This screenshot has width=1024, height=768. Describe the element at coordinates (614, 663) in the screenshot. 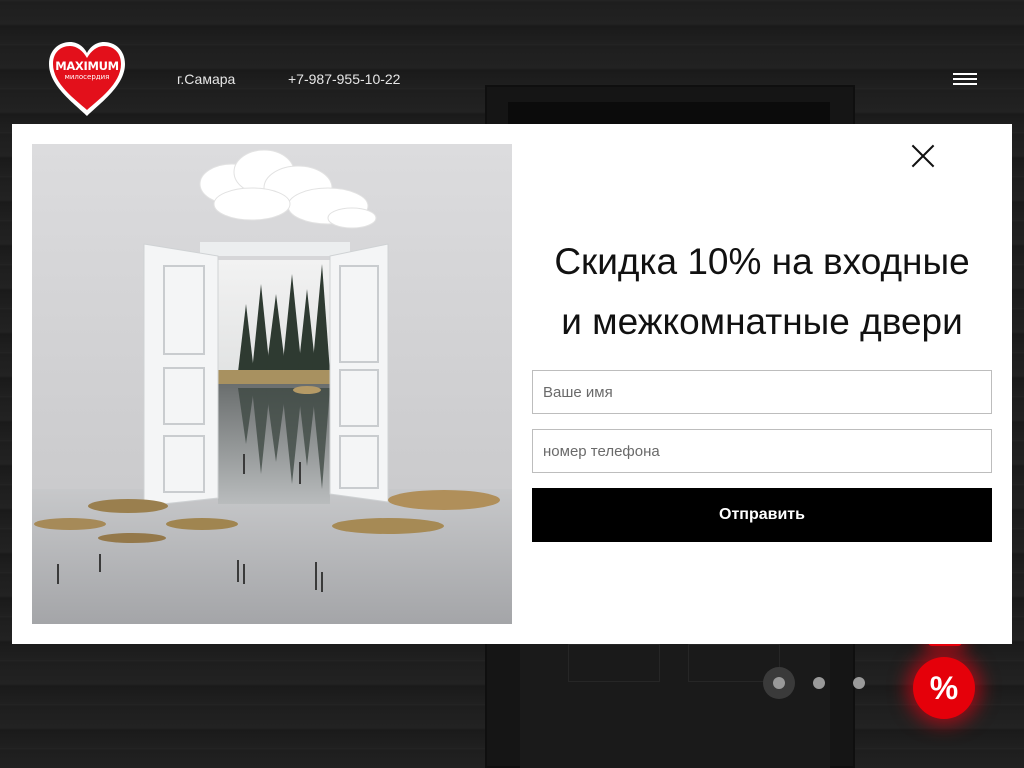

I see `background-door-inset` at that location.